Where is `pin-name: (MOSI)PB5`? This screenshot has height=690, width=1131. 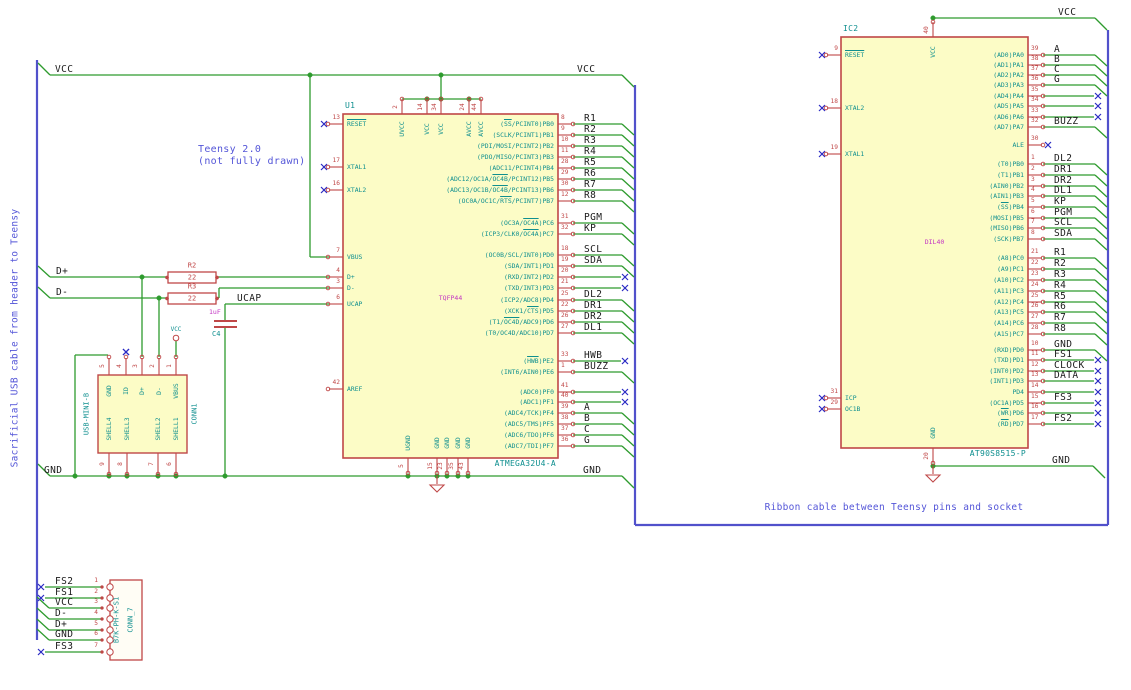
pin-name: (MOSI)PB5 is located at coordinates (1006, 217).